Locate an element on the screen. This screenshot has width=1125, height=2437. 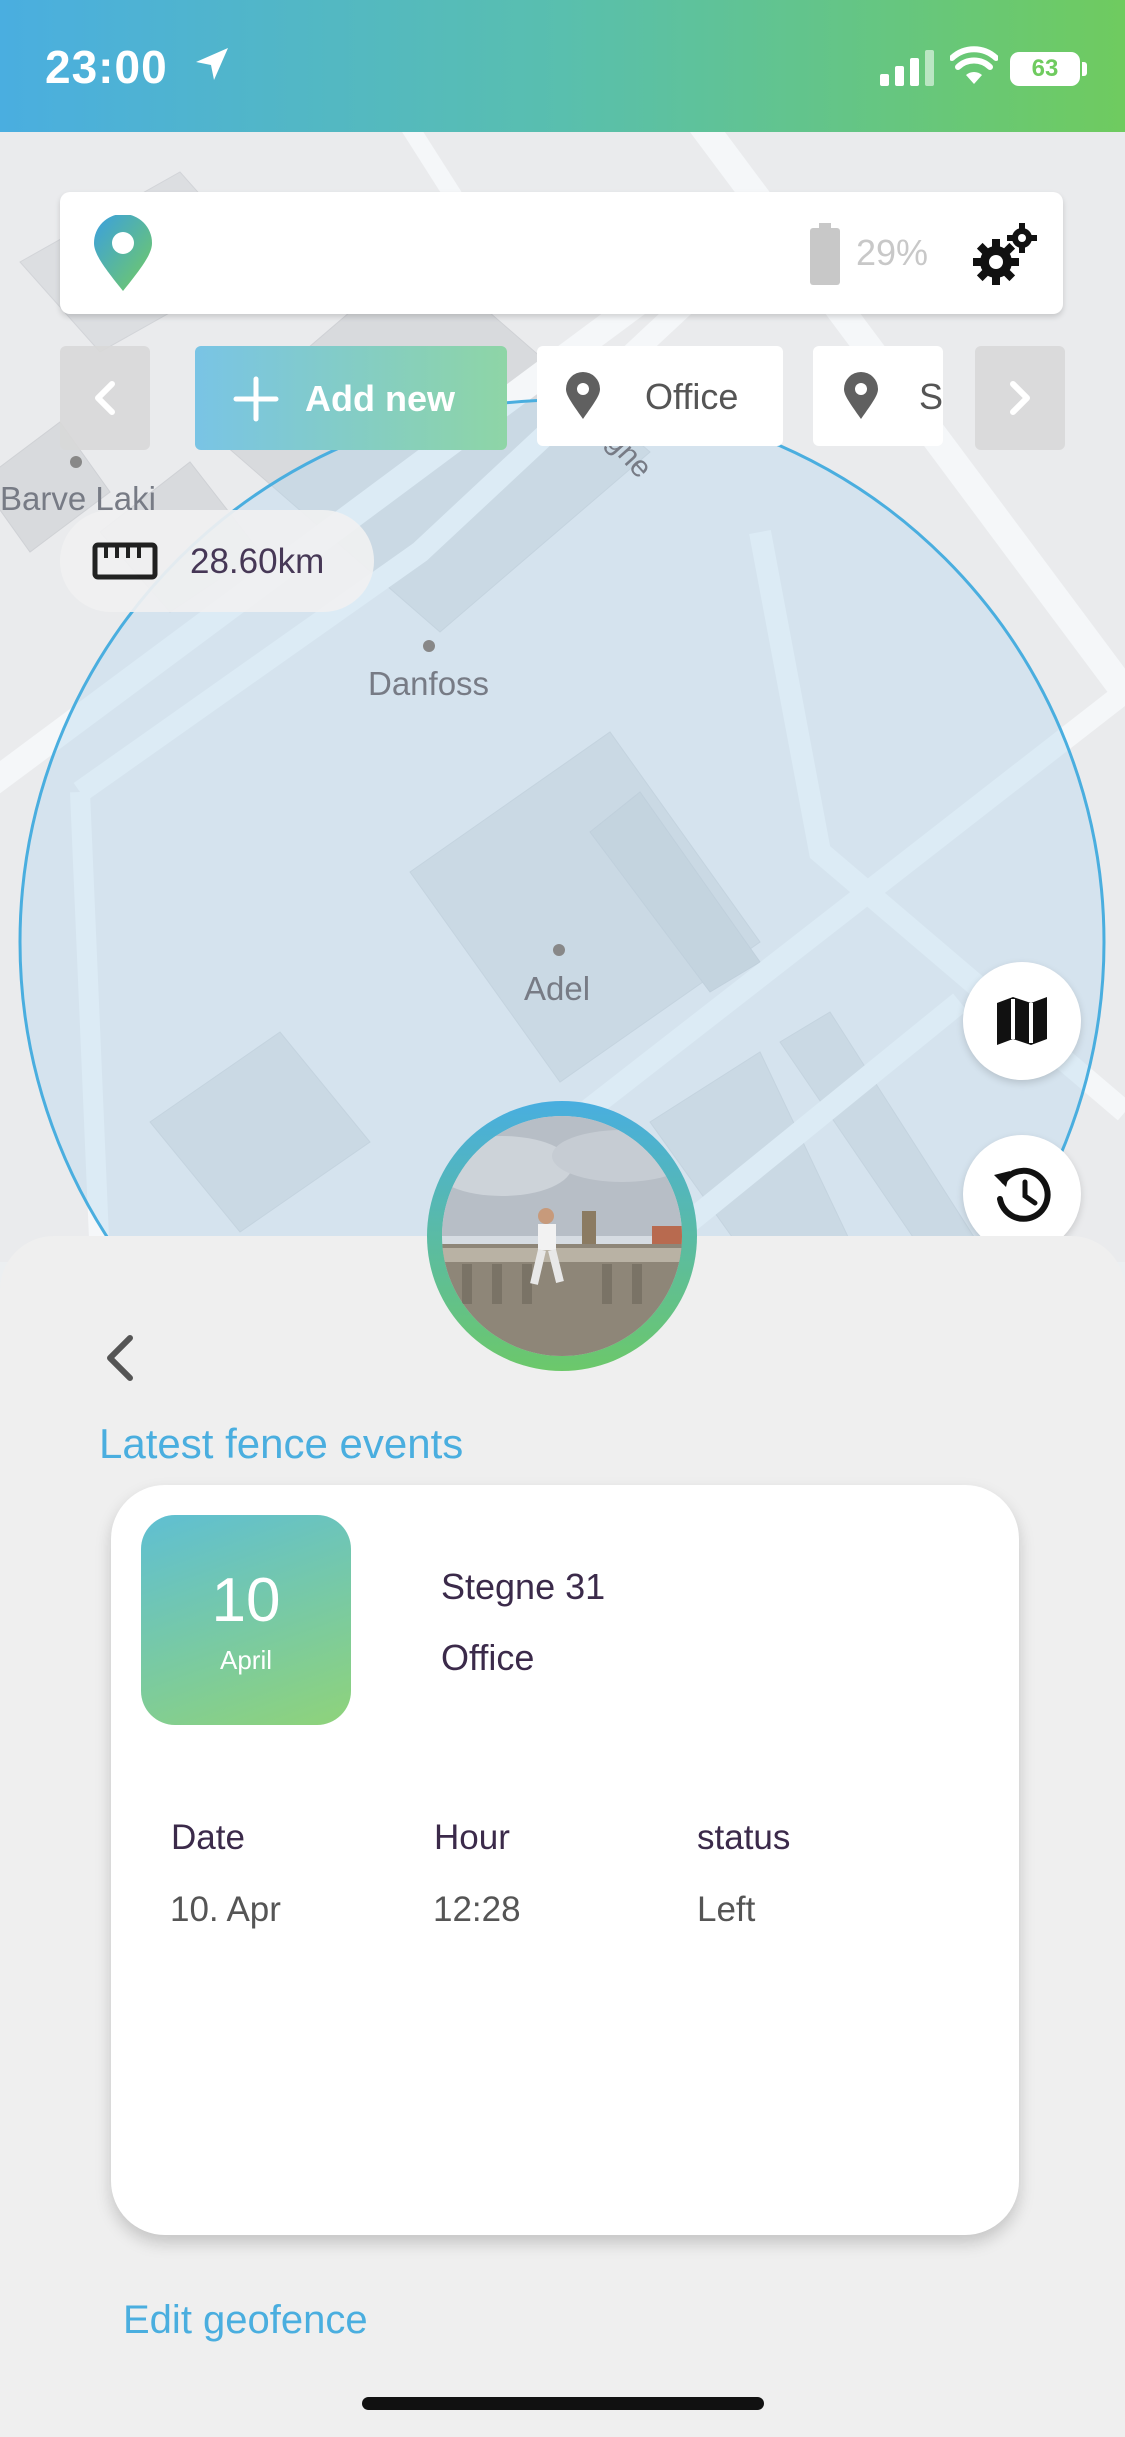
fence-chip-office: Office is located at coordinates (660, 396).